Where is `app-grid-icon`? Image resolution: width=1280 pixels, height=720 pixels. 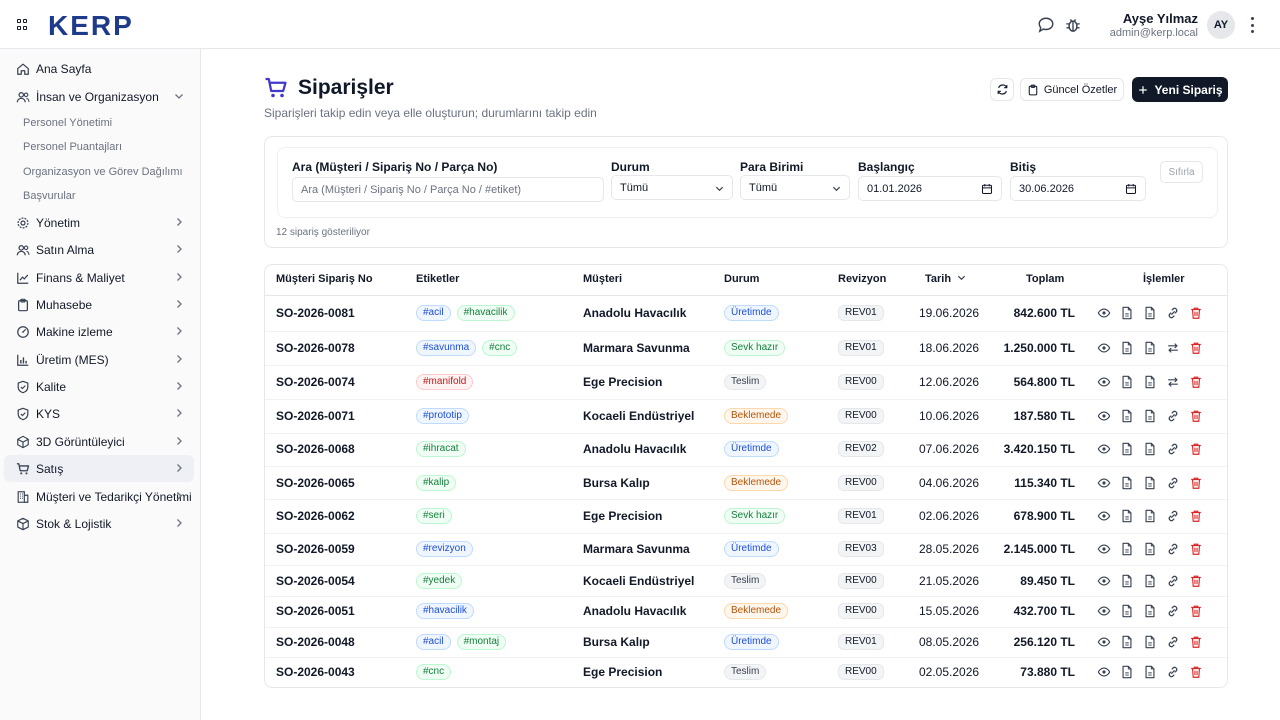 app-grid-icon is located at coordinates (22, 24).